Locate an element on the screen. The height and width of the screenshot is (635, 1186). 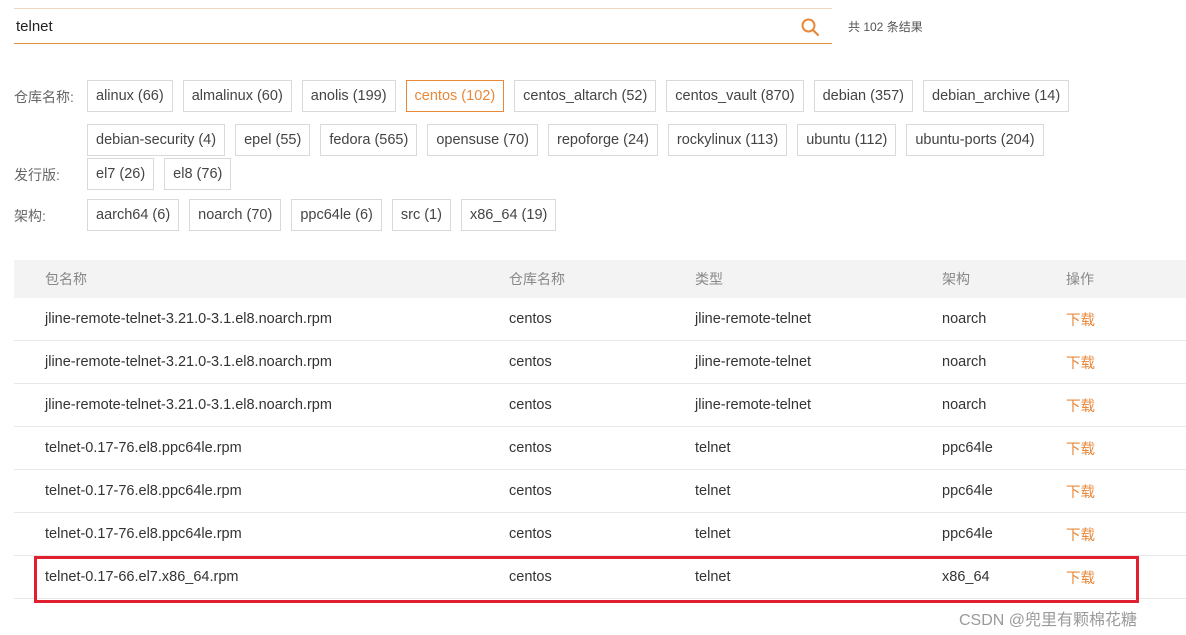
repo-chip: centos_altarch (52) is located at coordinates (585, 96).